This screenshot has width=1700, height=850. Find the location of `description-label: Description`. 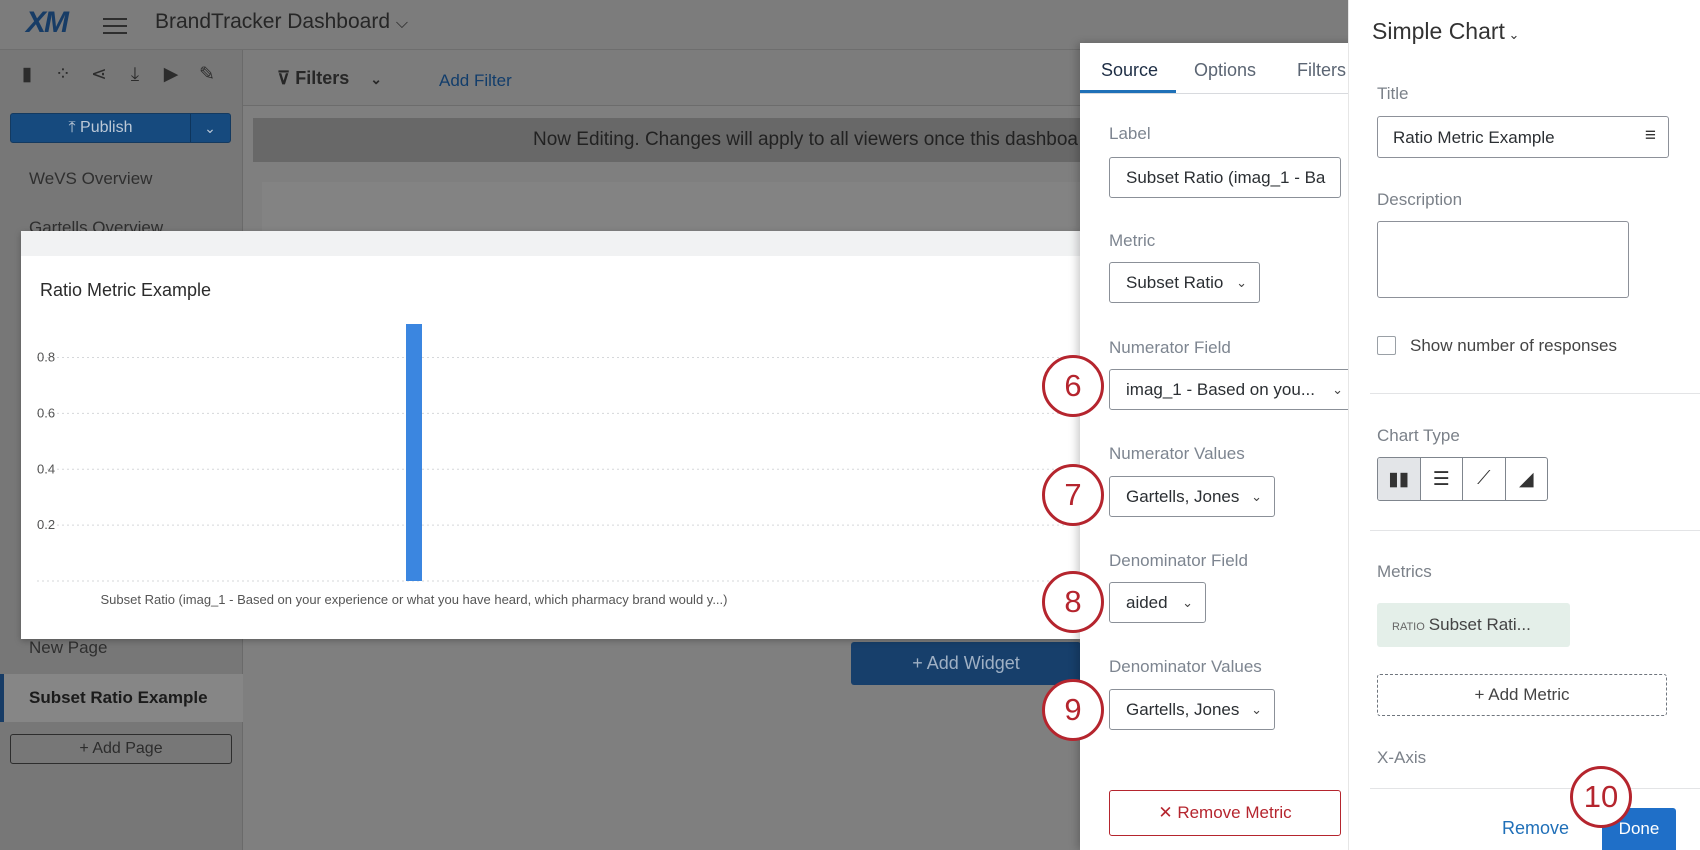

description-label: Description is located at coordinates (1420, 199).